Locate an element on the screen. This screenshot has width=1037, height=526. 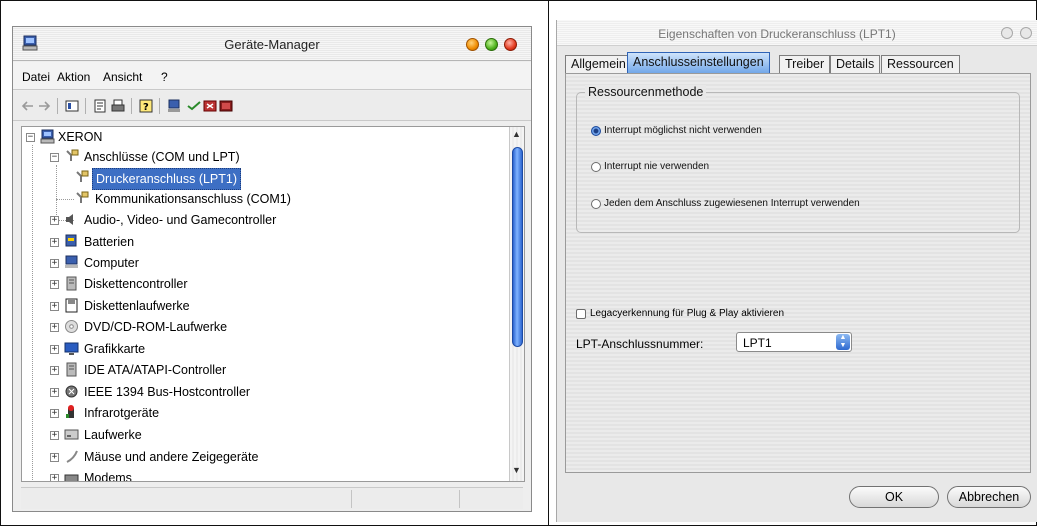
tree-item-modems: + Modems is located at coordinates (198, 474).